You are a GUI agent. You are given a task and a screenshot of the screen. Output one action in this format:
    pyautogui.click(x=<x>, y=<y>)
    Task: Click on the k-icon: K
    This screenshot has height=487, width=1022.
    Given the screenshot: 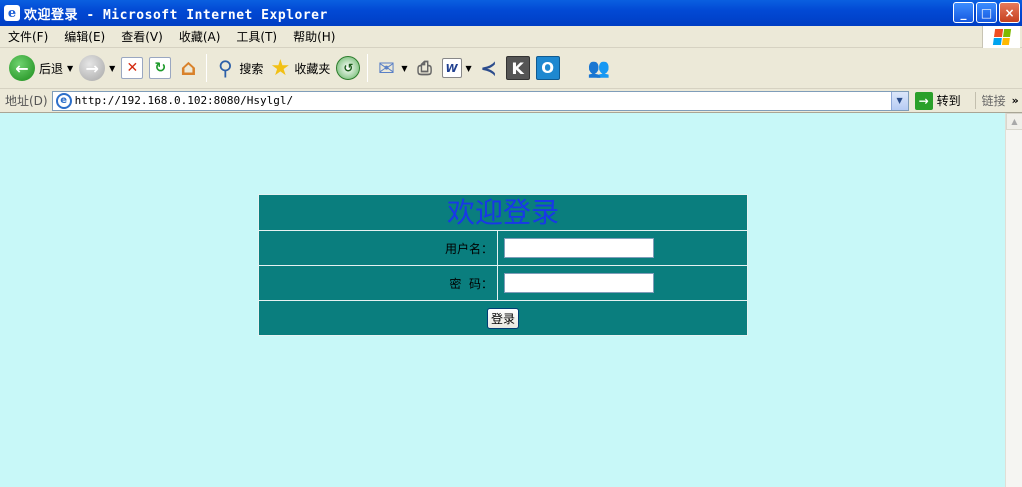 What is the action you would take?
    pyautogui.click(x=517, y=68)
    